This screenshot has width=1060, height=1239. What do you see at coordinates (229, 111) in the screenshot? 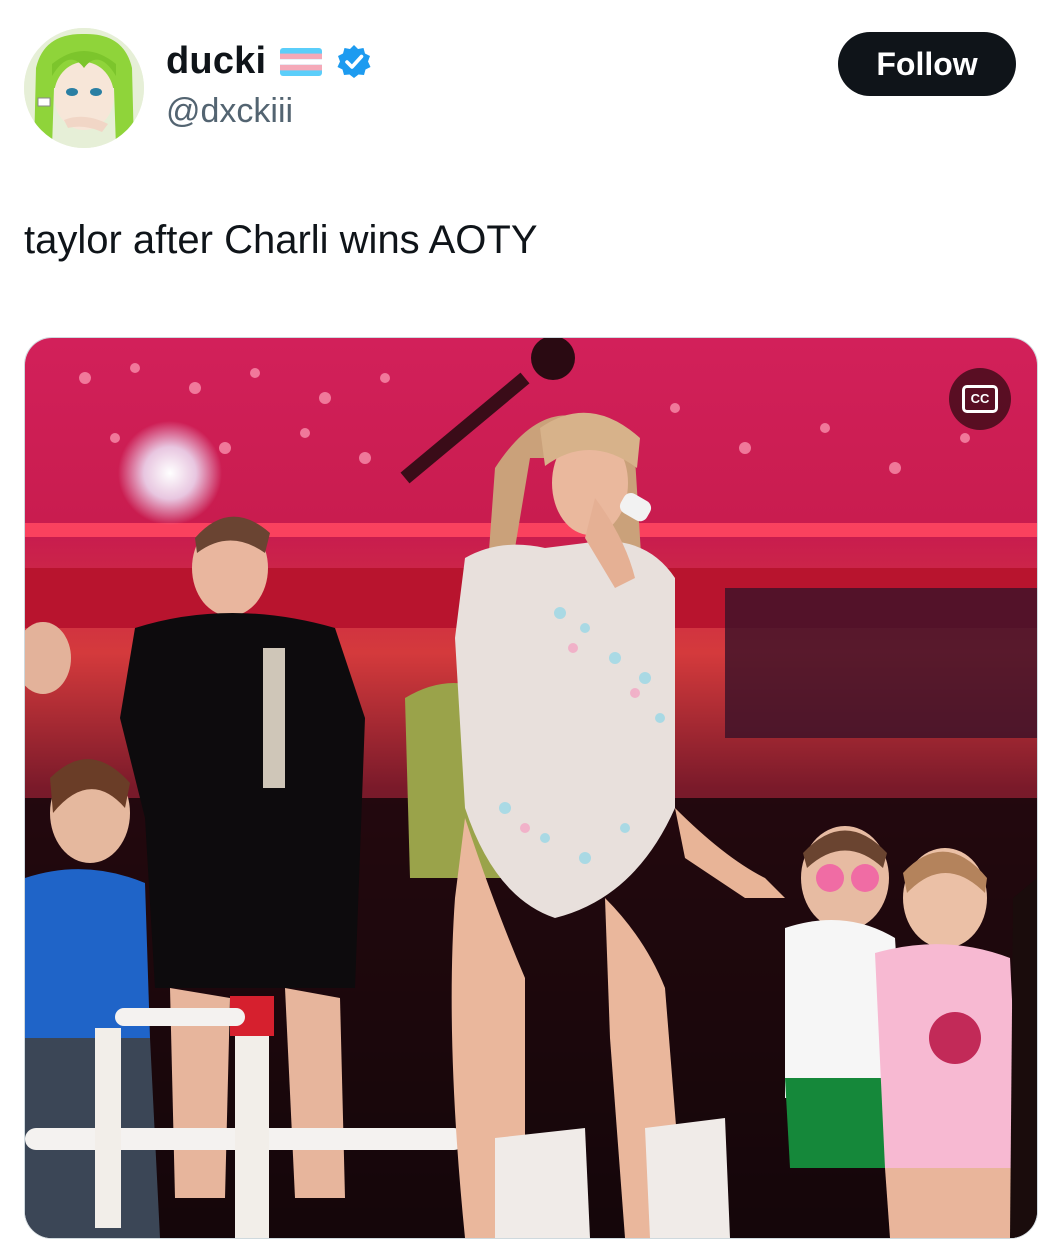
I see `user-handle: @dxckiii` at bounding box center [229, 111].